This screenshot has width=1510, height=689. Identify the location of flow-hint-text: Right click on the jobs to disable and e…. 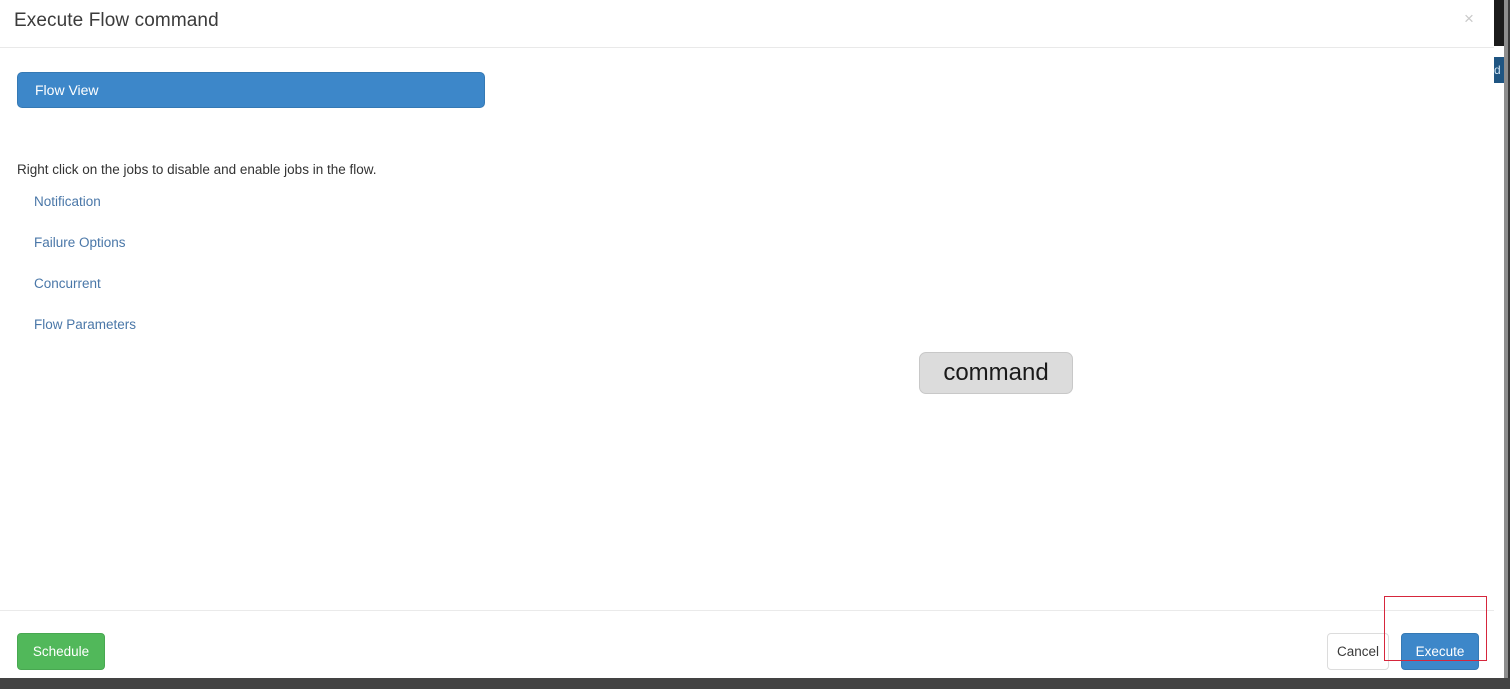
(197, 169).